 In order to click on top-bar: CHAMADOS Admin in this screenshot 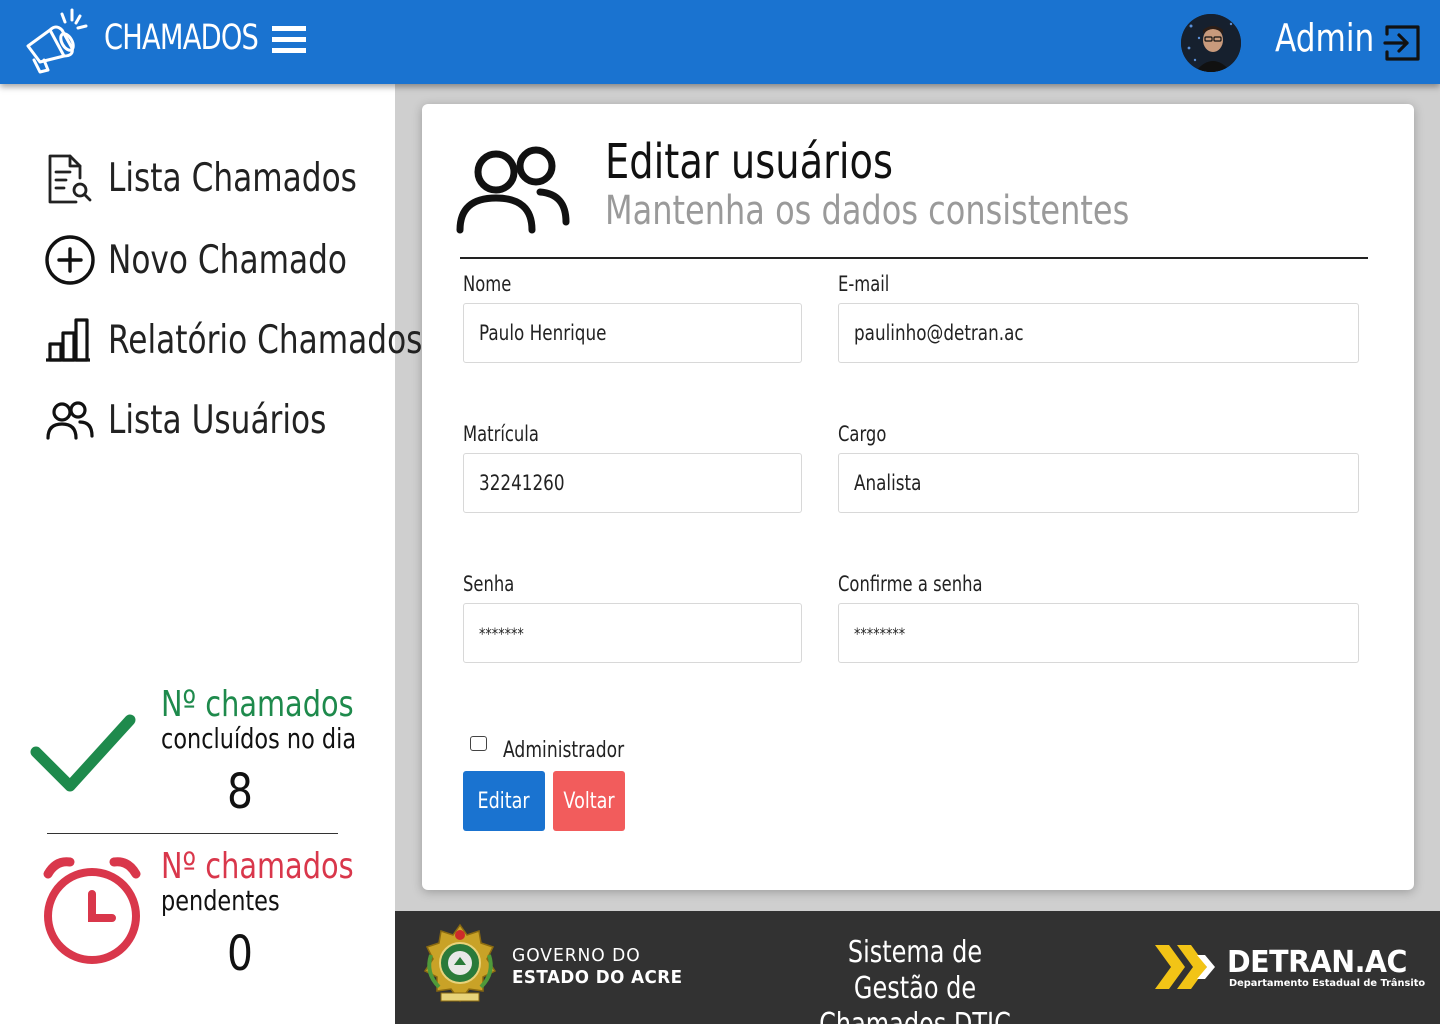, I will do `click(720, 42)`.